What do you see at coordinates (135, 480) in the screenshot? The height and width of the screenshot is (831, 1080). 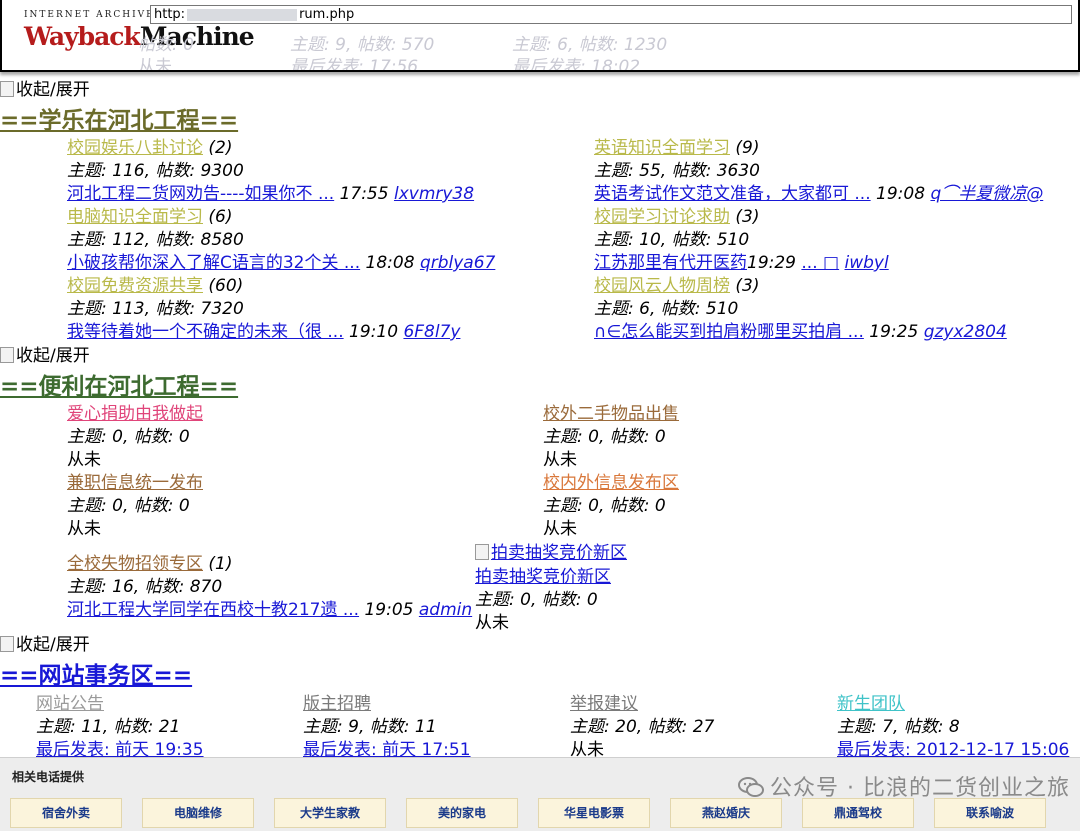 I see `forum-link: 兼职信息统一发布` at bounding box center [135, 480].